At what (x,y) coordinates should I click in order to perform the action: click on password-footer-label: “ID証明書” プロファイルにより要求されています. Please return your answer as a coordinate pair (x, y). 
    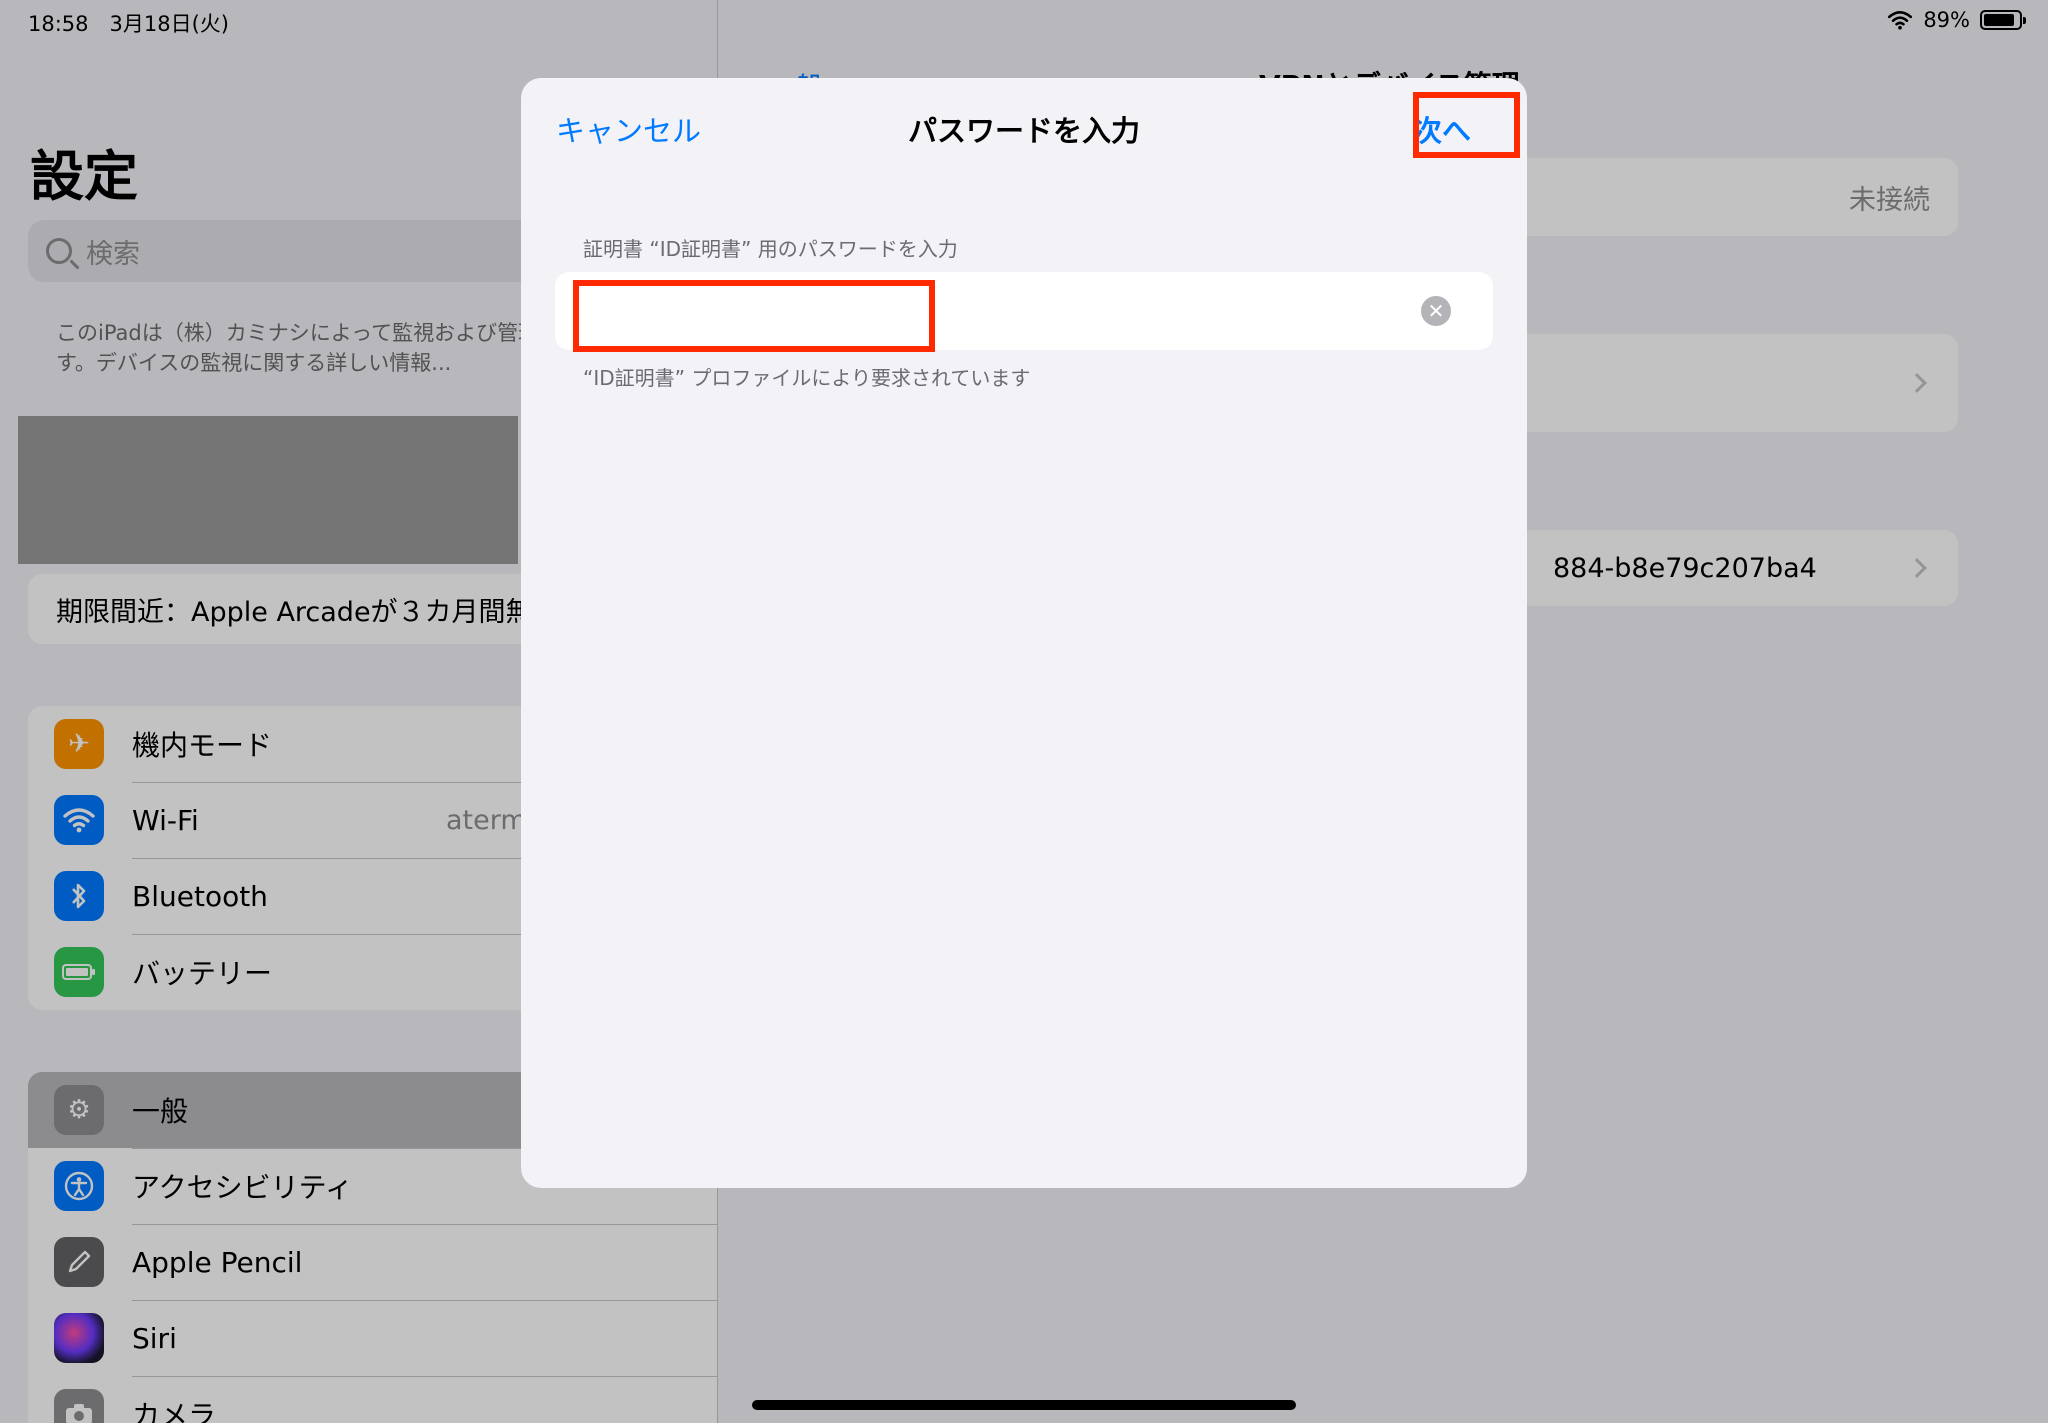
    Looking at the image, I should click on (807, 378).